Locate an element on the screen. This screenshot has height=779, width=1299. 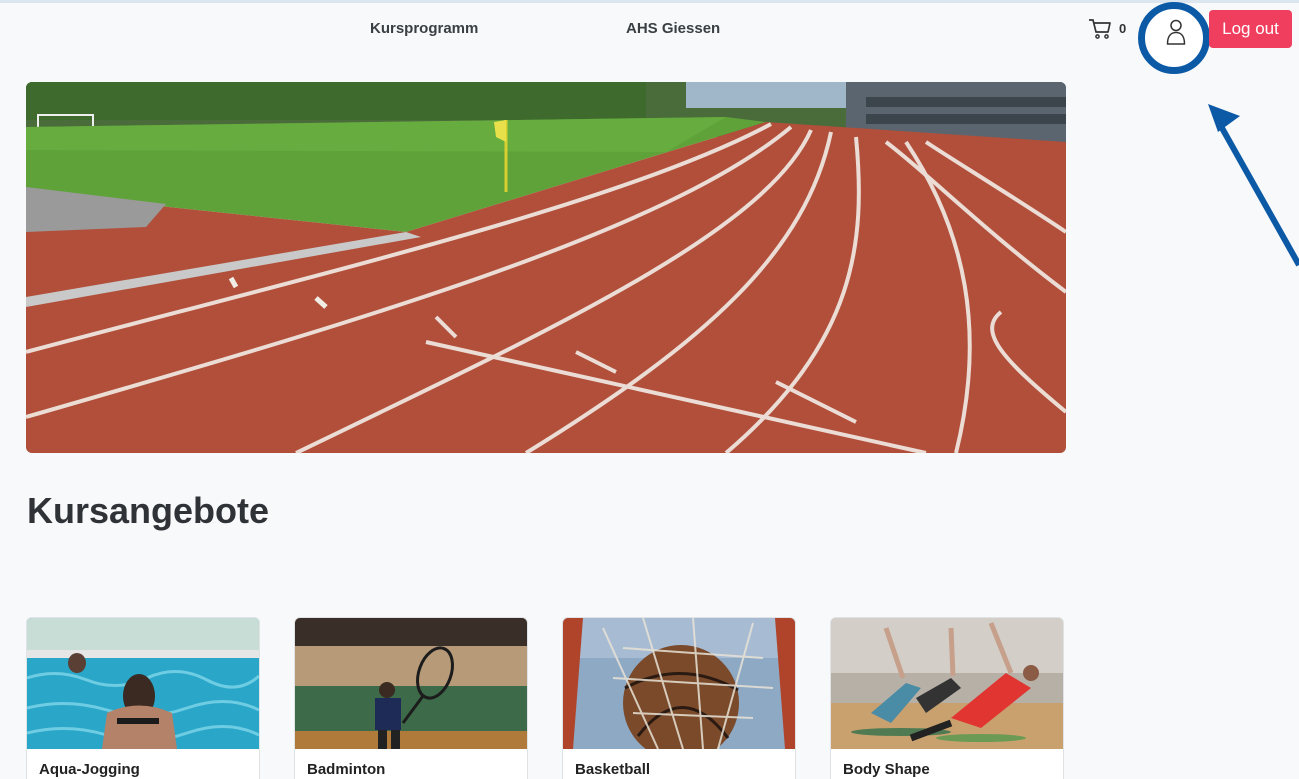
page-heading: Kursangebote is located at coordinates (148, 510).